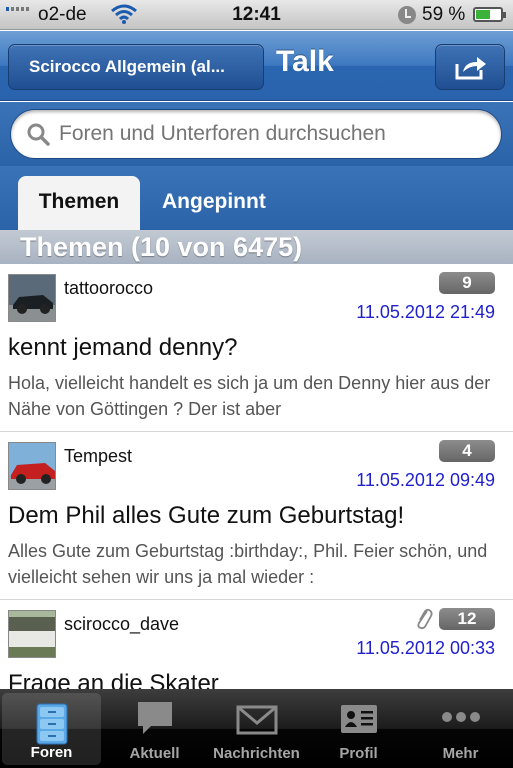  Describe the element at coordinates (305, 61) in the screenshot. I see `page-title: Talk` at that location.